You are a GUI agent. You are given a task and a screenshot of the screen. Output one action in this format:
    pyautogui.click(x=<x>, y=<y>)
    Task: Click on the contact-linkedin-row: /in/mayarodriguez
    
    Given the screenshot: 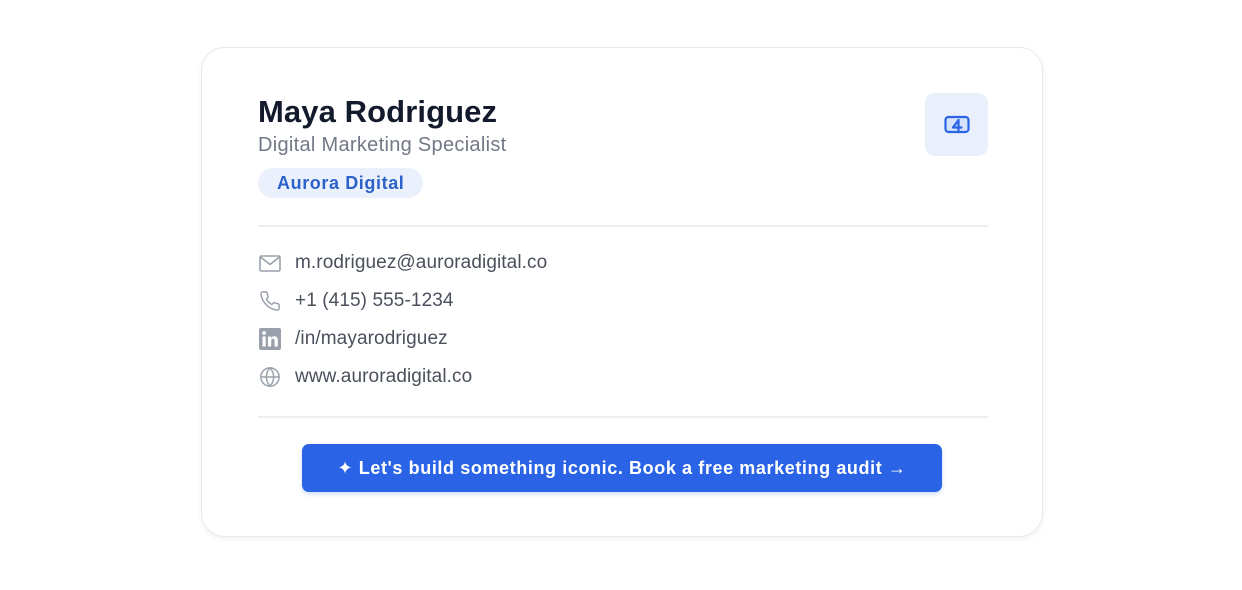 What is the action you would take?
    pyautogui.click(x=353, y=339)
    